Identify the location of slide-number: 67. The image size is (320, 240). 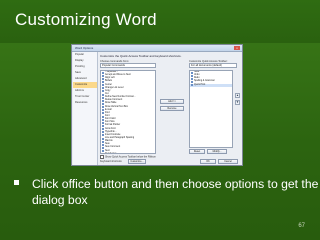
(301, 226).